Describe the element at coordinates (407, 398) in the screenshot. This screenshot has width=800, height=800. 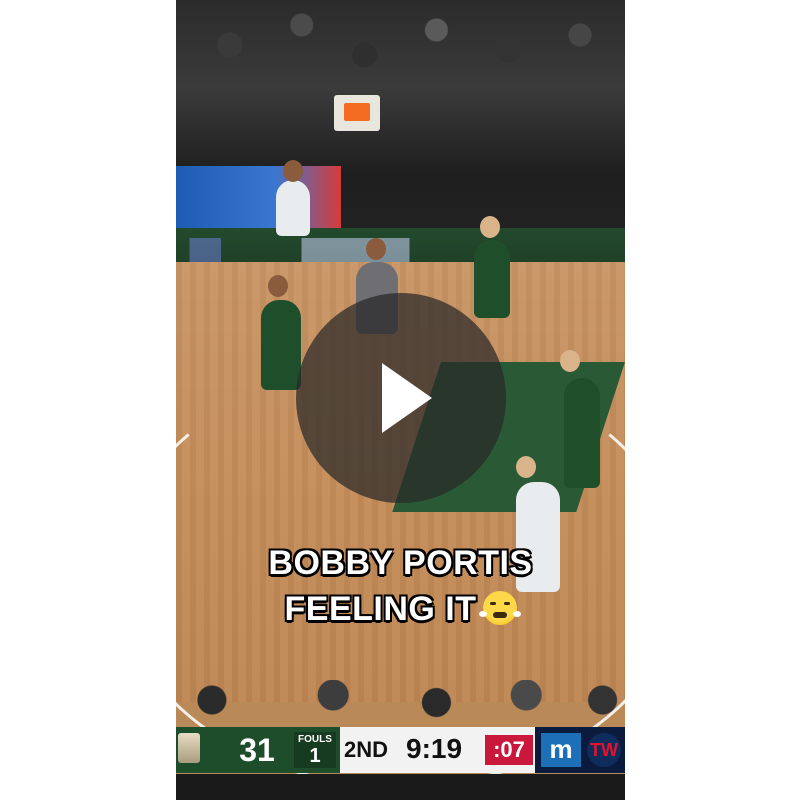
I see `play-icon` at that location.